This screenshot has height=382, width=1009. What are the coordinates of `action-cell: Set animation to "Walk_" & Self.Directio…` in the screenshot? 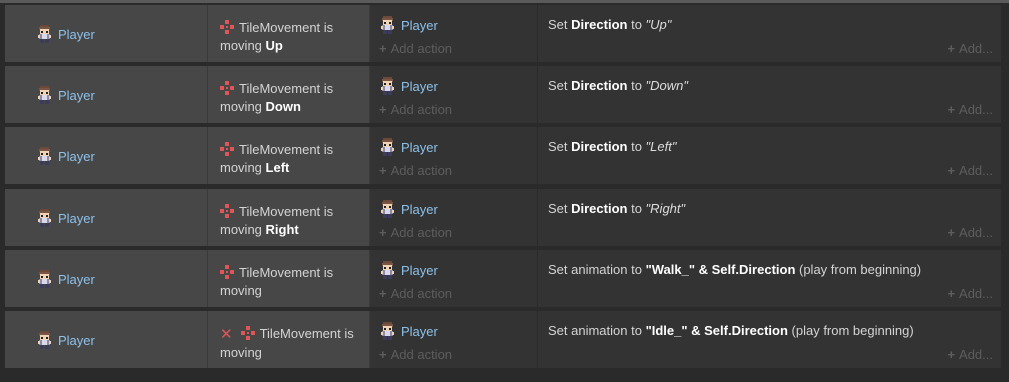 It's located at (769, 278).